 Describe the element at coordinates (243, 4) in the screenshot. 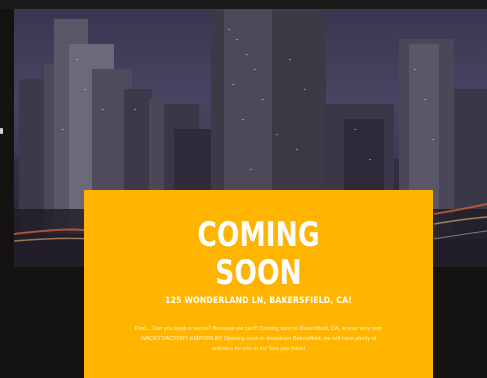

I see `top-bar` at that location.